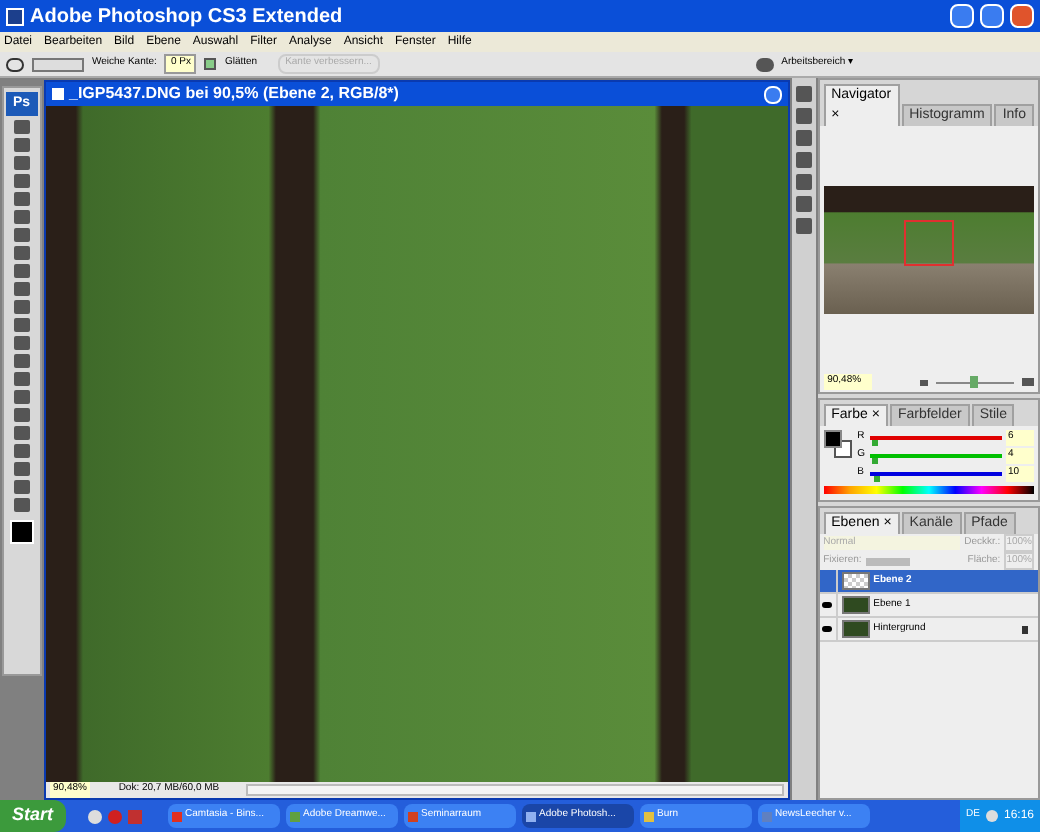  What do you see at coordinates (33, 816) in the screenshot?
I see `start-button: Start` at bounding box center [33, 816].